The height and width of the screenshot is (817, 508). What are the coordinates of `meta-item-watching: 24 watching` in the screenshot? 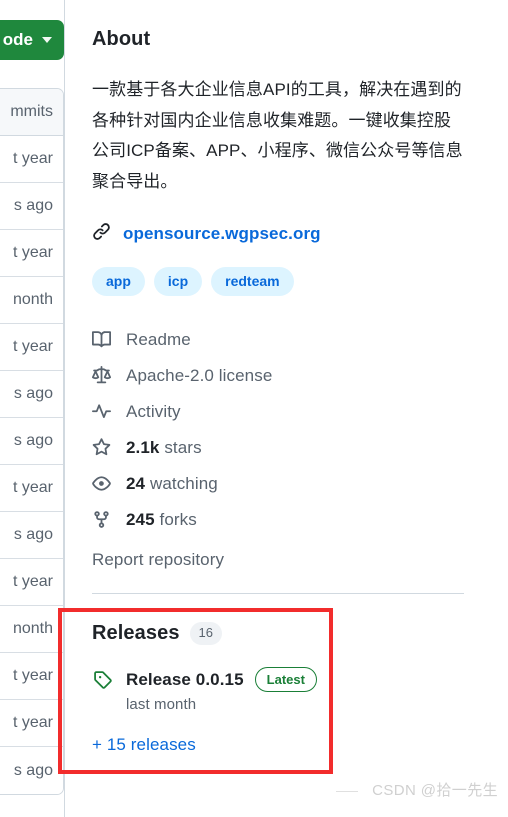 It's located at (288, 484).